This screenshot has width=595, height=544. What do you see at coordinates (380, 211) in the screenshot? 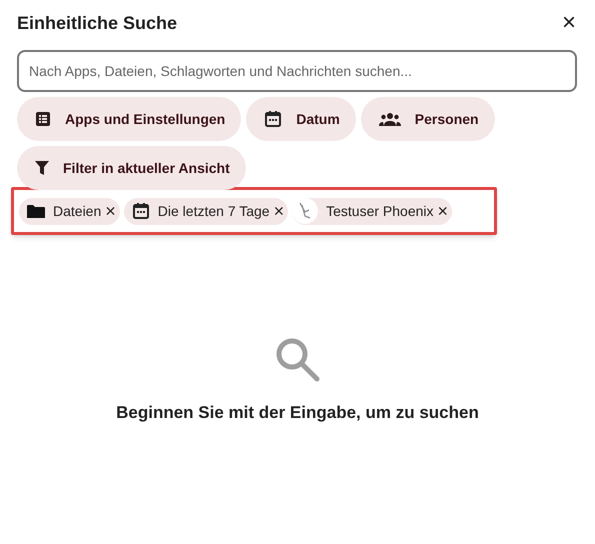
I see `chip-label: Testuser Phoenix` at bounding box center [380, 211].